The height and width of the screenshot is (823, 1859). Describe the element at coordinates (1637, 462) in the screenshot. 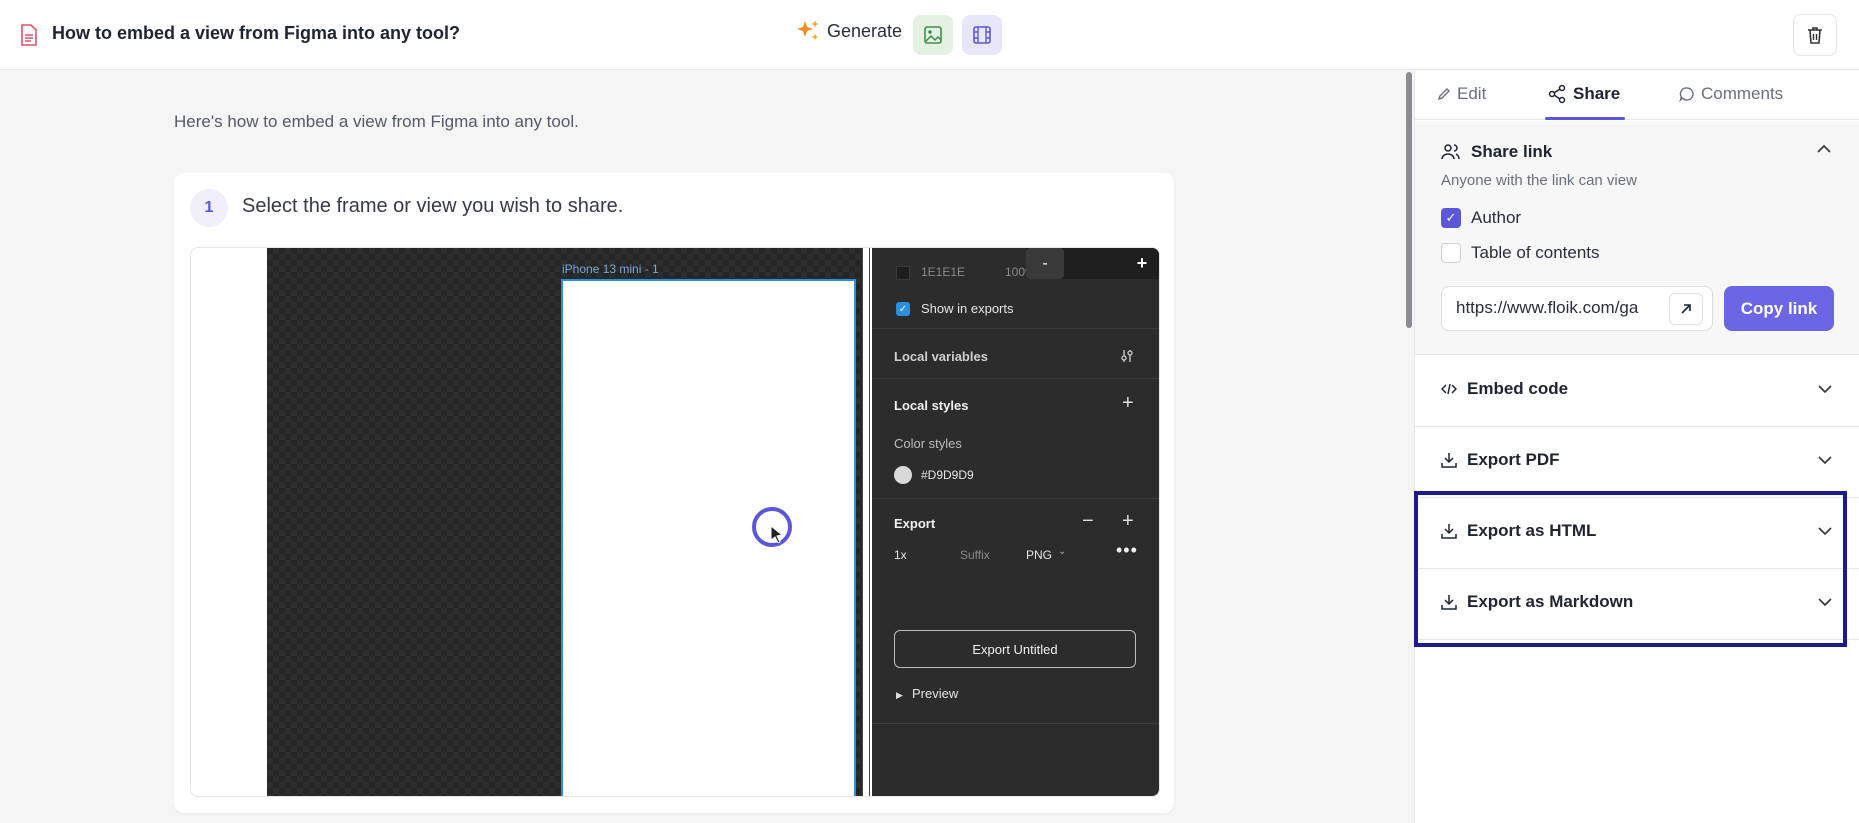

I see `export-pdf-section: Export PDF` at that location.